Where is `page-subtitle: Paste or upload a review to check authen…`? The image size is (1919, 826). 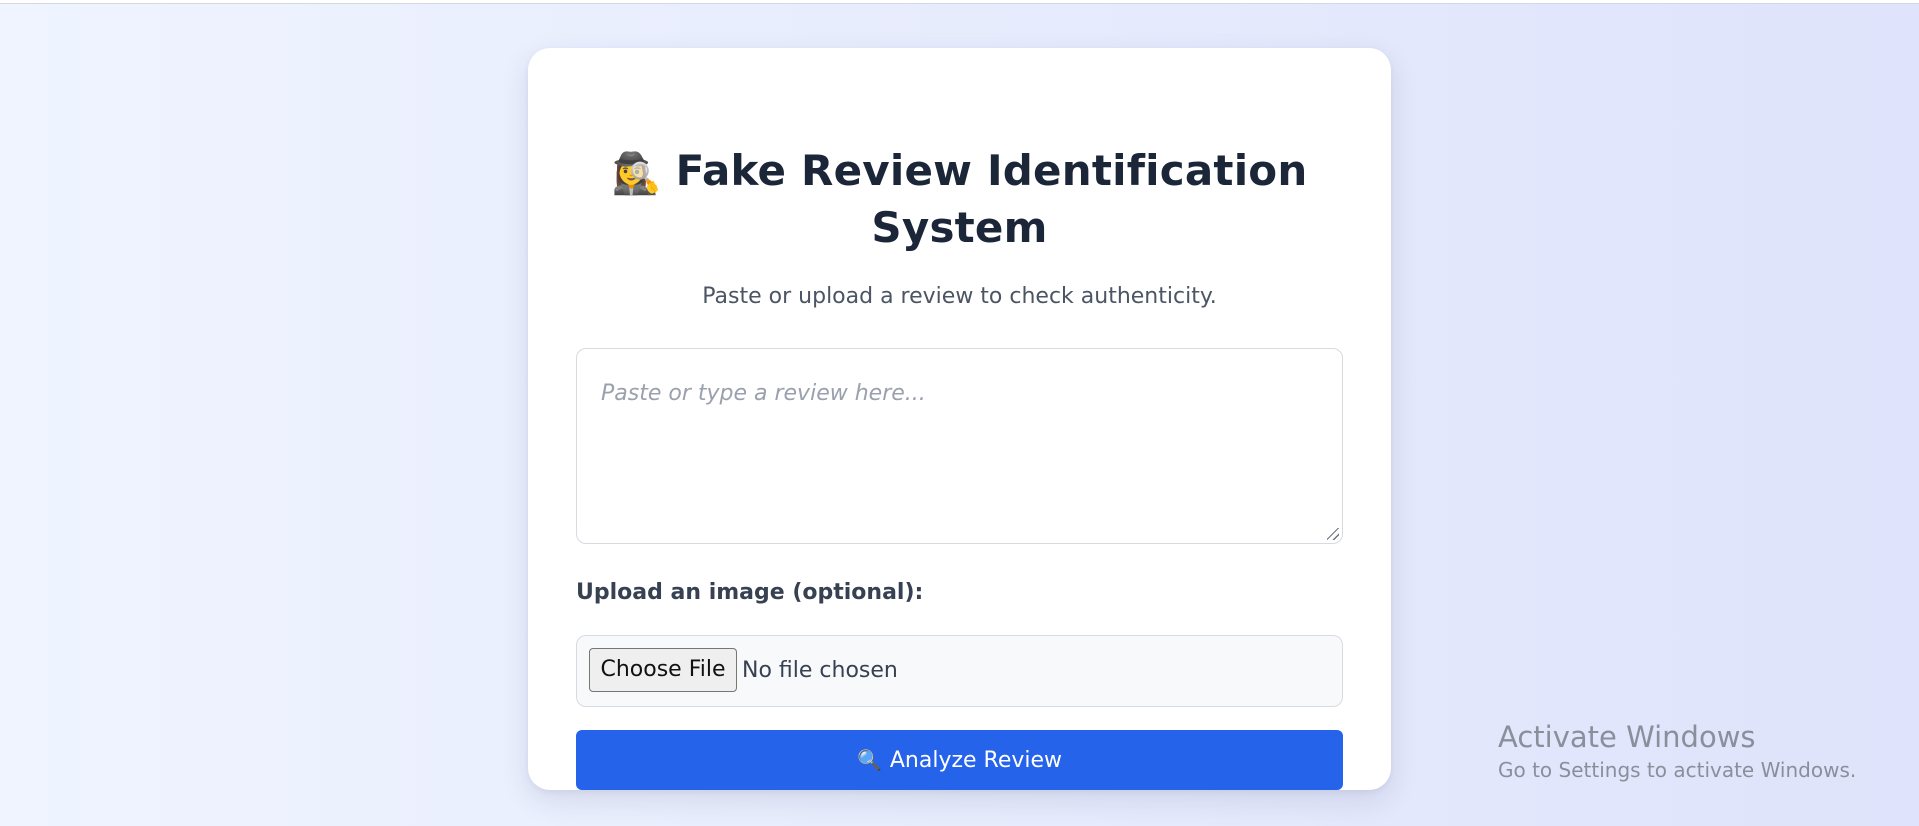
page-subtitle: Paste or upload a review to check authen… is located at coordinates (959, 296).